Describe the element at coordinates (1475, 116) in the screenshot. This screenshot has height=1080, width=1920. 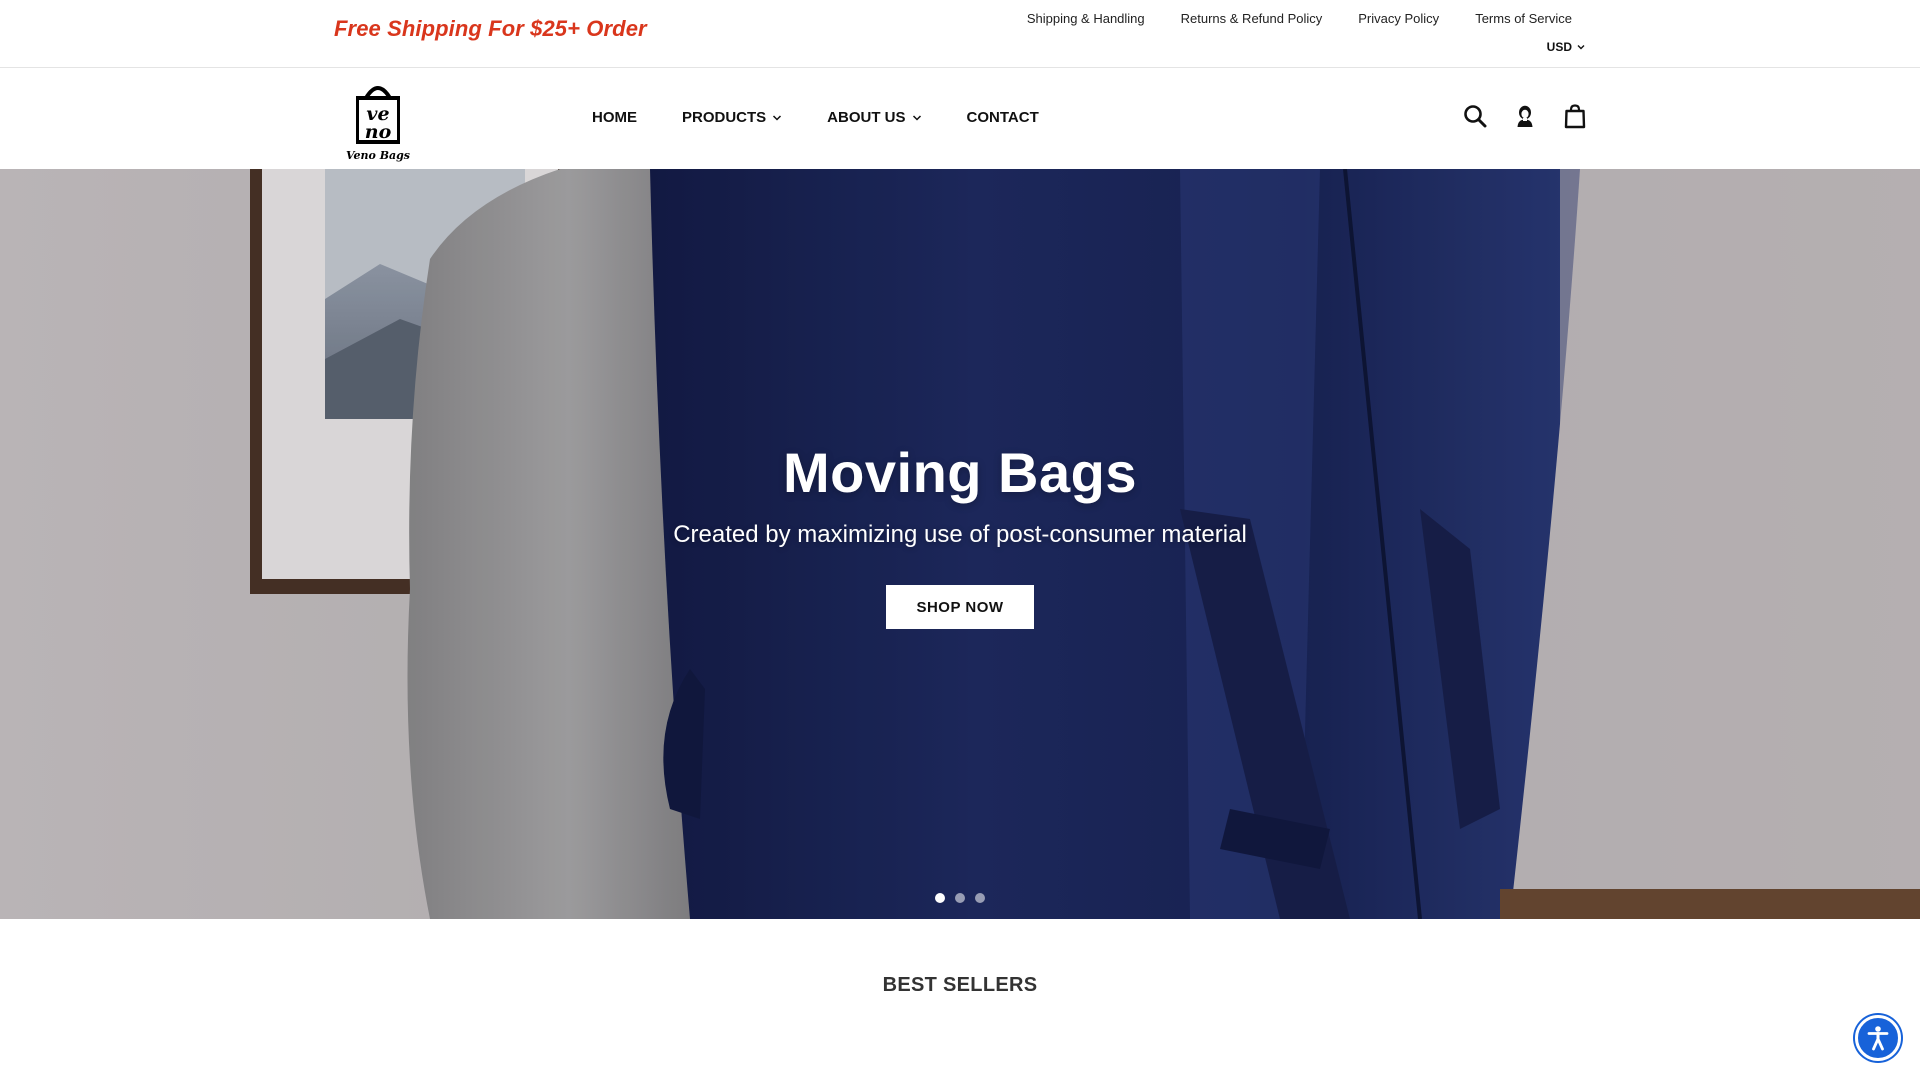
I see `search-icon` at that location.